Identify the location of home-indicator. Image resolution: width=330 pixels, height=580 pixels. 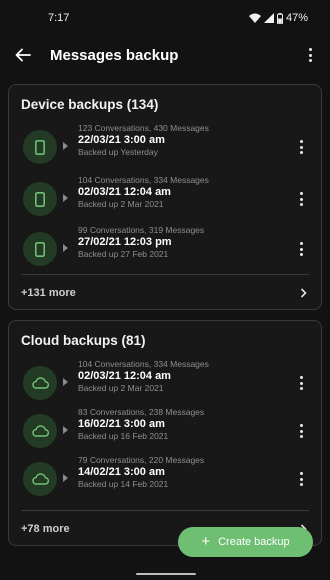
(166, 574).